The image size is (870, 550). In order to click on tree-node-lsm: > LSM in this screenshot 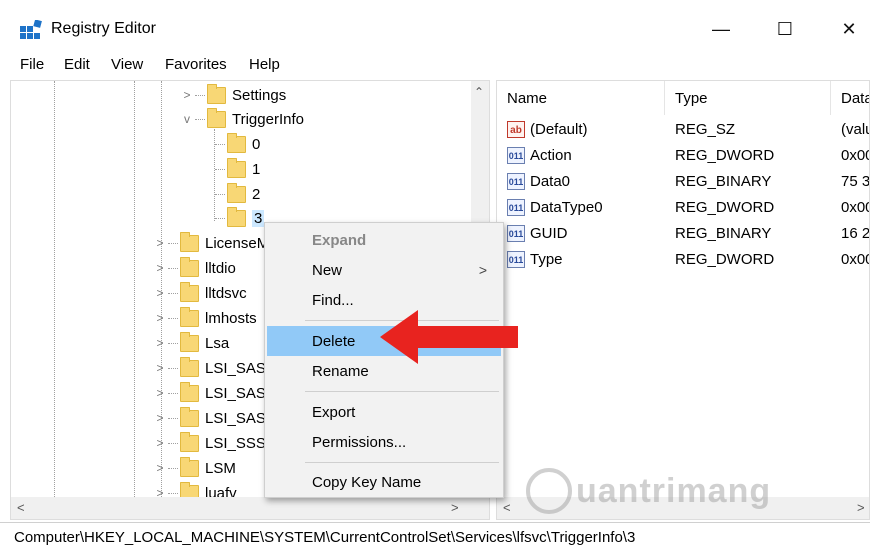, I will do `click(194, 468)`.